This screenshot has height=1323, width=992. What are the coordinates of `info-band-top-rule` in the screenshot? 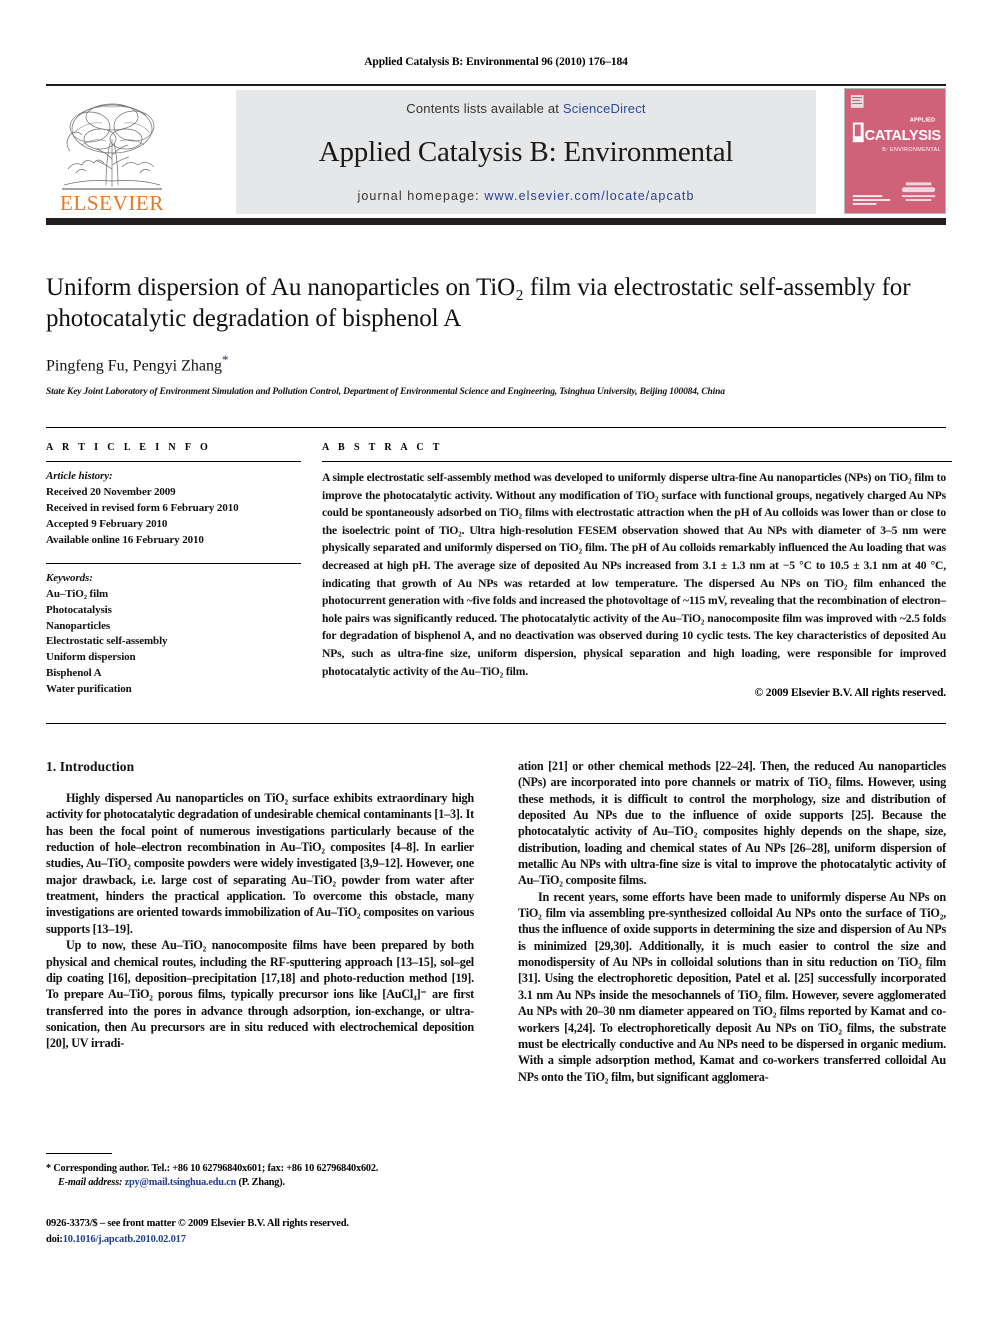 It's located at (496, 427).